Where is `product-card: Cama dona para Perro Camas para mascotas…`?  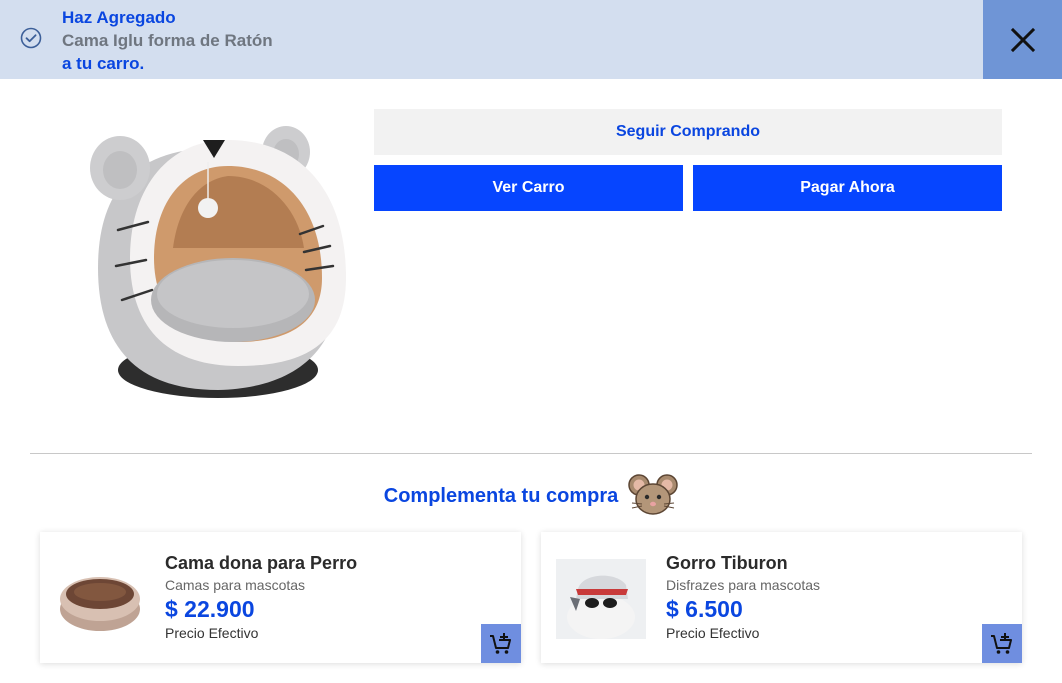 product-card: Cama dona para Perro Camas para mascotas… is located at coordinates (280, 597).